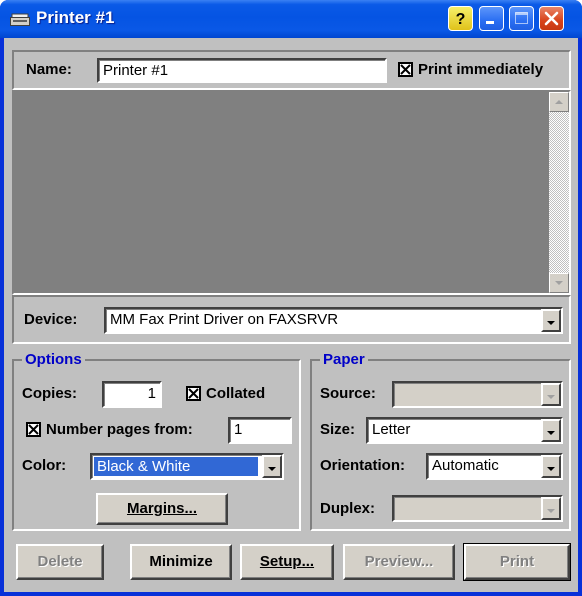  What do you see at coordinates (291, 19) in the screenshot?
I see `title-bar: Printer #1 ?` at bounding box center [291, 19].